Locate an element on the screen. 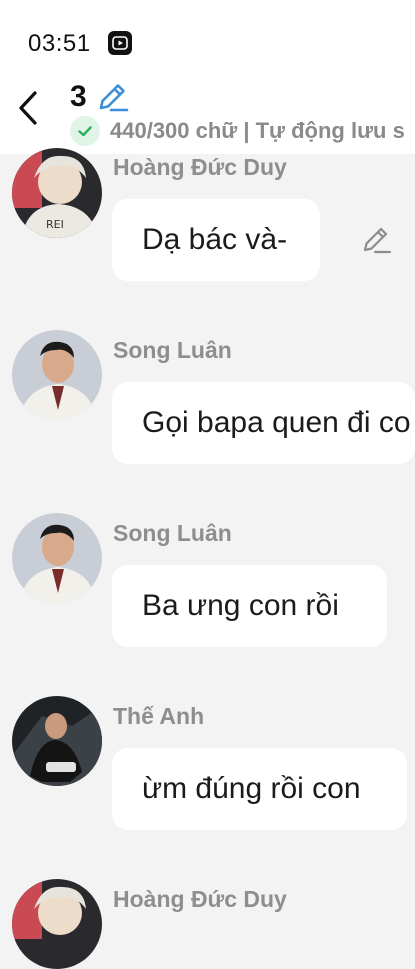  edit-title-button is located at coordinates (112, 97).